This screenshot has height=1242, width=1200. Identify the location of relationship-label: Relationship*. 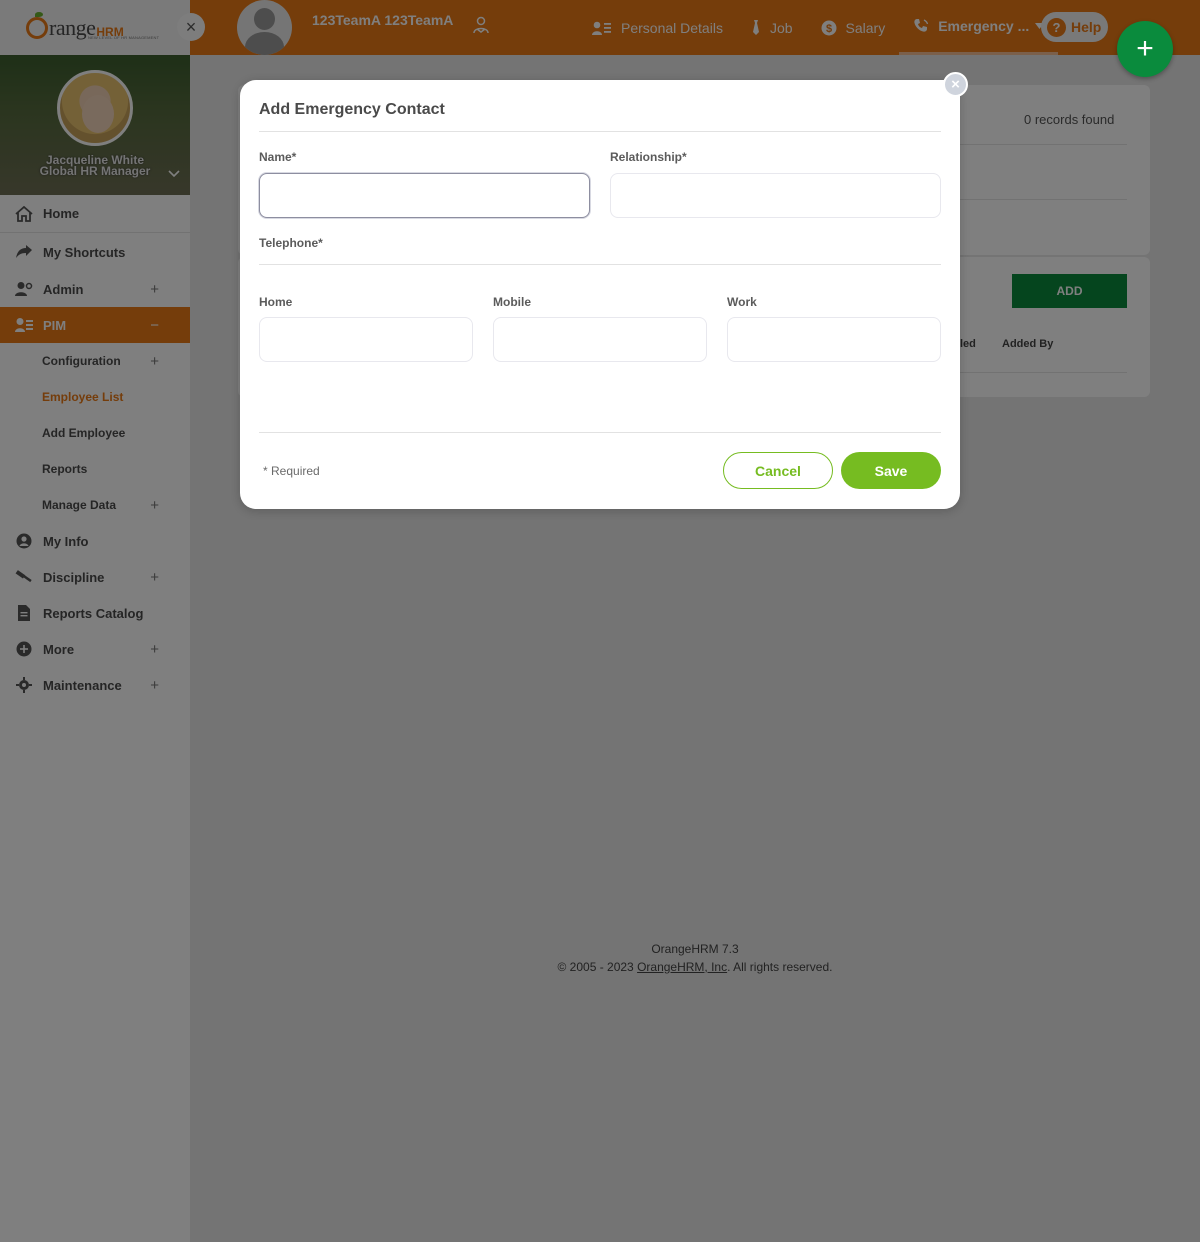
(648, 157).